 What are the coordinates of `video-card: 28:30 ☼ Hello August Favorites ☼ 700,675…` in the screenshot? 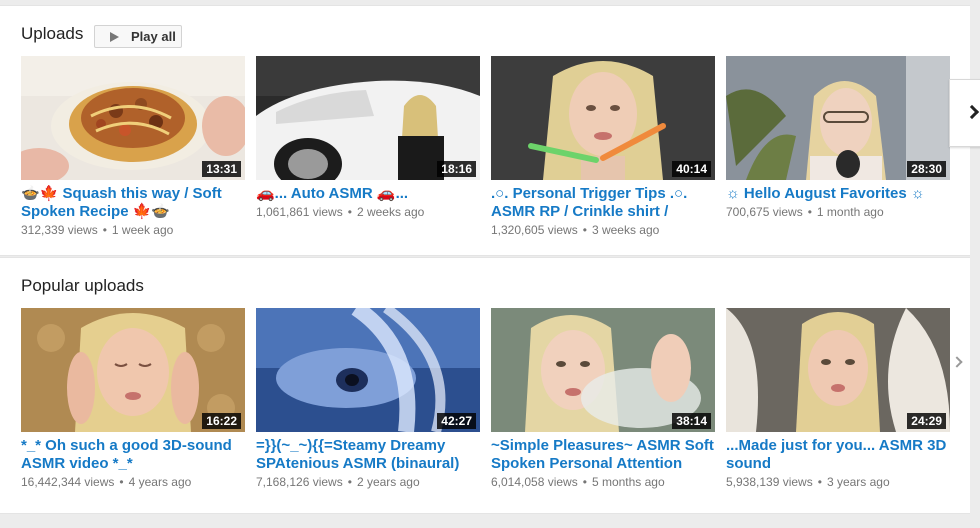 It's located at (838, 138).